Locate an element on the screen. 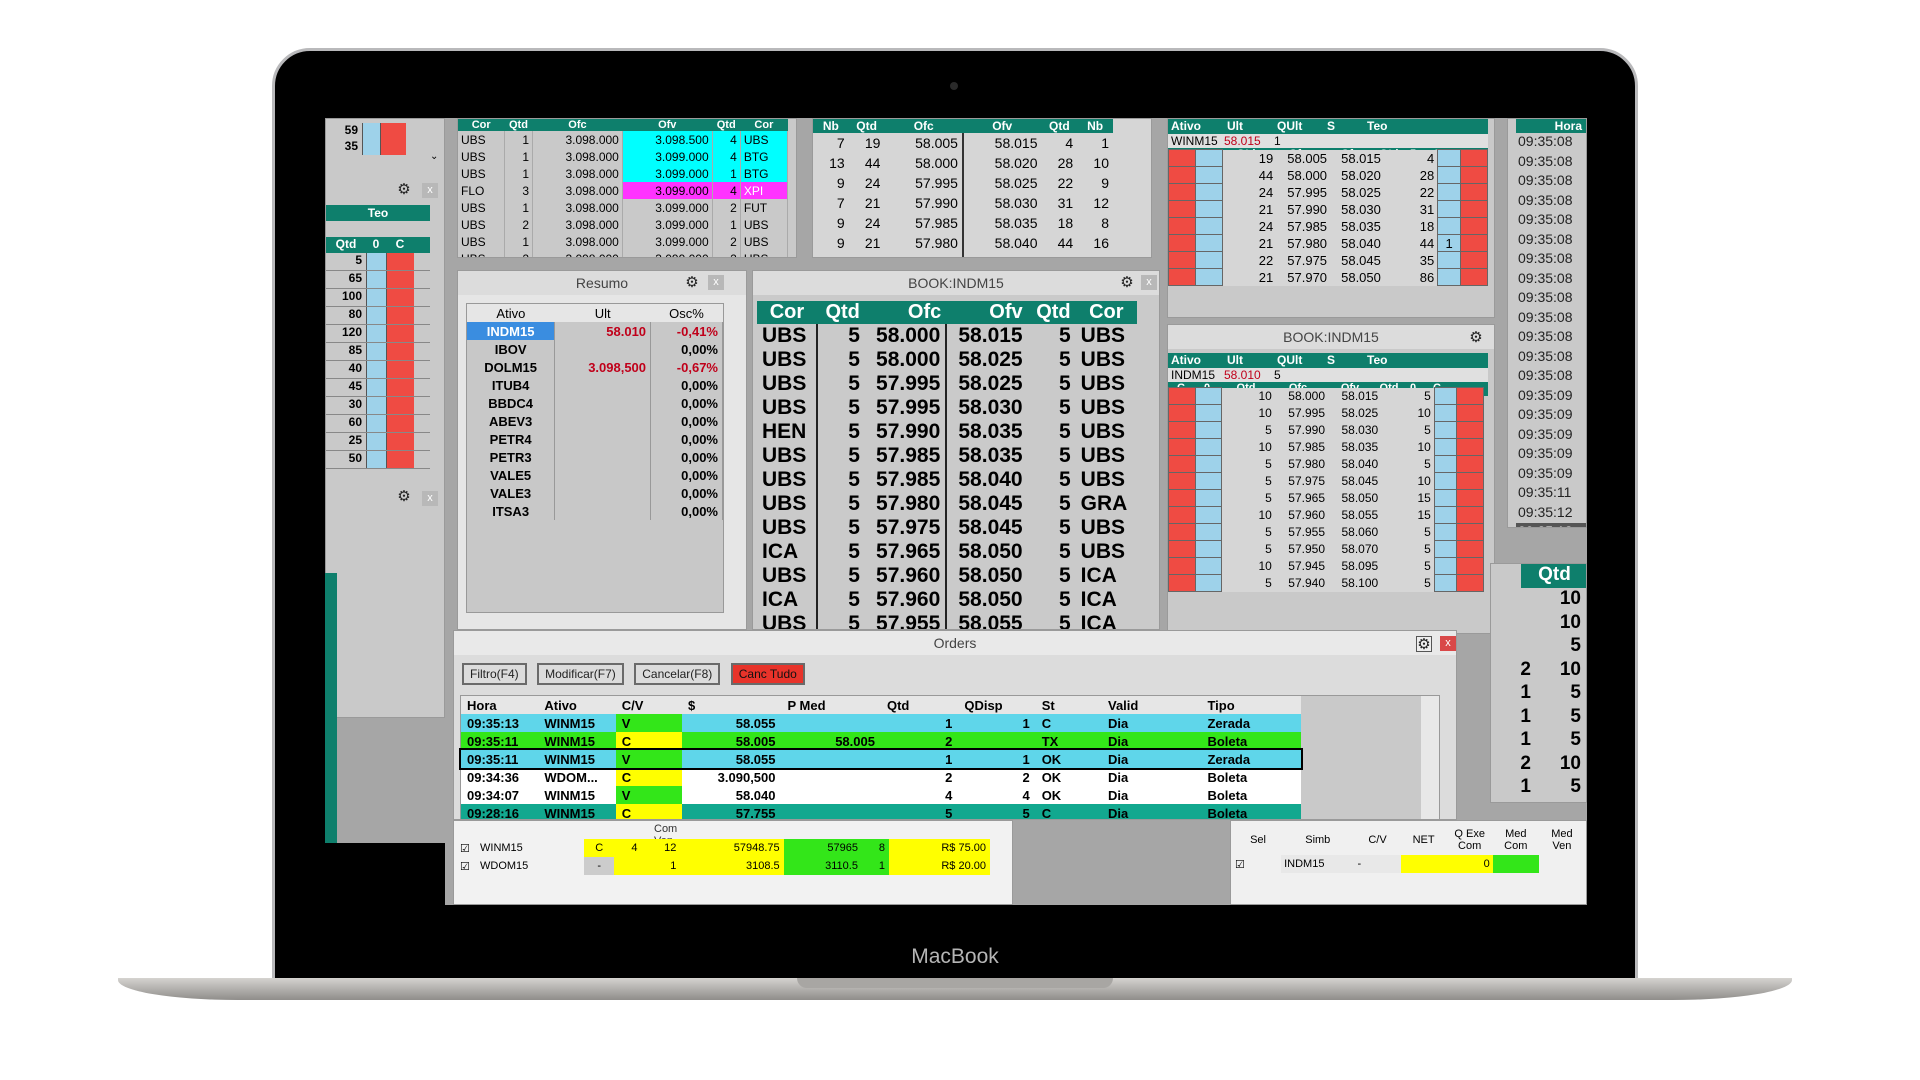  table-row: 09:34:07 WINM15 V 58.040 4 4 OK Dia Boleta is located at coordinates (881, 795).